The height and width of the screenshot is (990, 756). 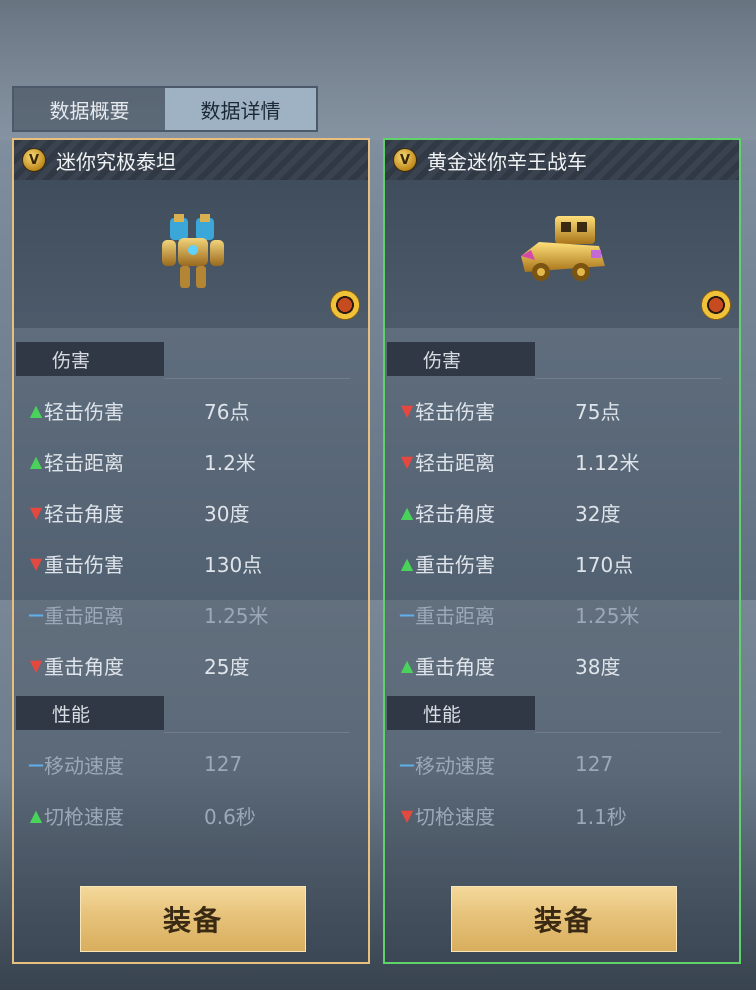 I want to click on stat-row: ▼ 轻击距离 1.12米, so click(x=550, y=461).